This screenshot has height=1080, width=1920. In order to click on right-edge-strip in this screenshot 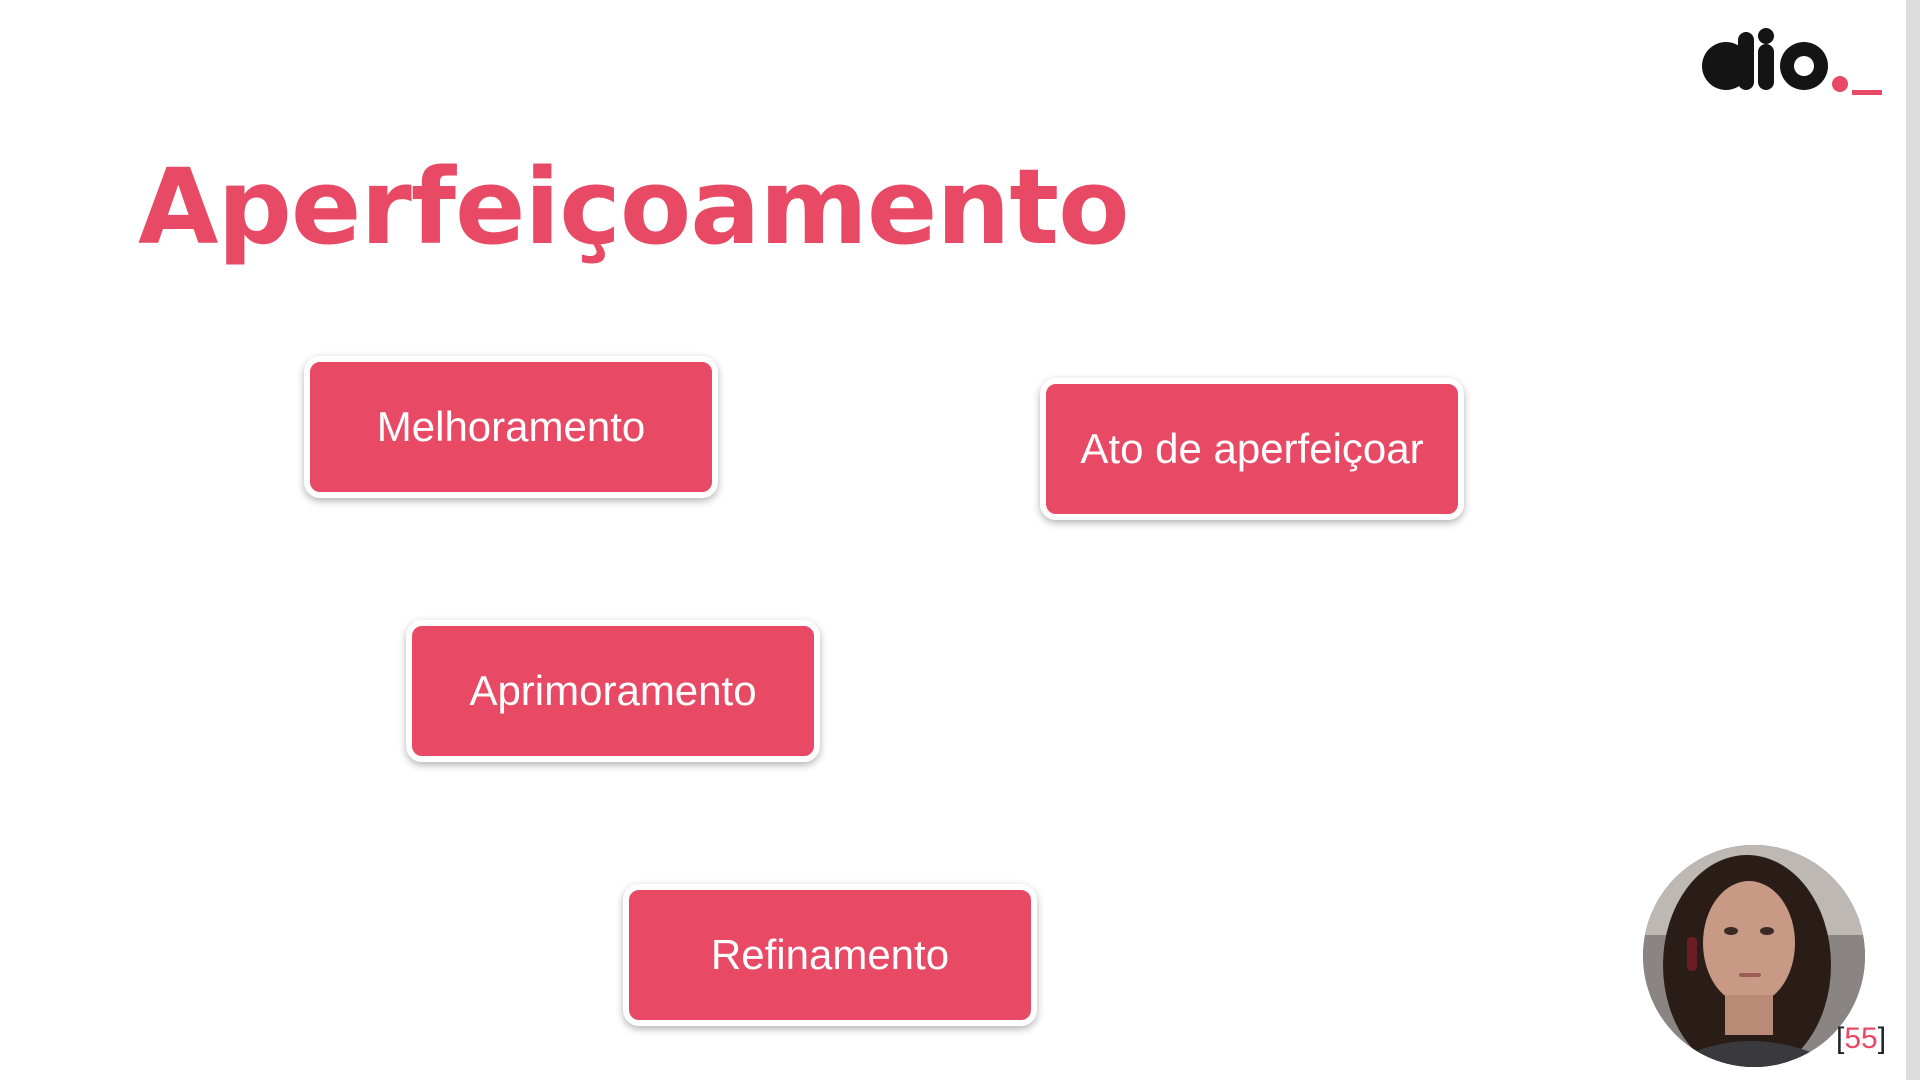, I will do `click(1913, 540)`.